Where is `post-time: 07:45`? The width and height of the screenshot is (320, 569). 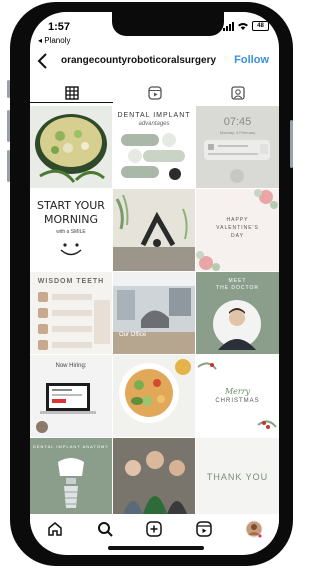
post-time: 07:45 is located at coordinates (237, 122).